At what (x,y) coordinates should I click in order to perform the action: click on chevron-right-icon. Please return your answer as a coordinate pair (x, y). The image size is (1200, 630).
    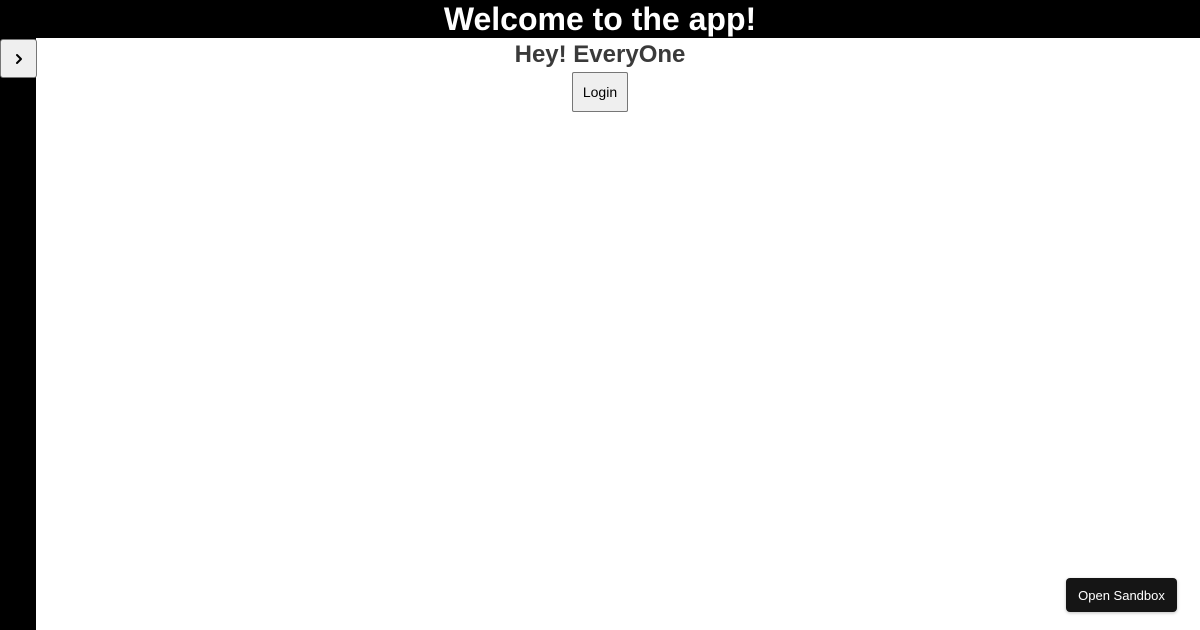
    Looking at the image, I should click on (19, 59).